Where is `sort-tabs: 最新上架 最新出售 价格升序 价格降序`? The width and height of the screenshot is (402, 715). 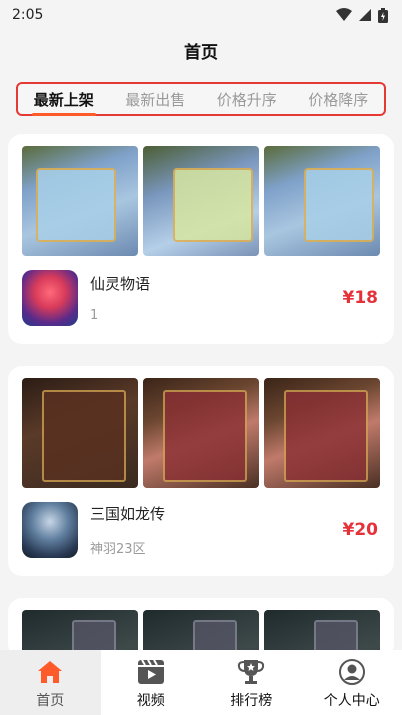 sort-tabs: 最新上架 最新出售 价格升序 价格降序 is located at coordinates (201, 99).